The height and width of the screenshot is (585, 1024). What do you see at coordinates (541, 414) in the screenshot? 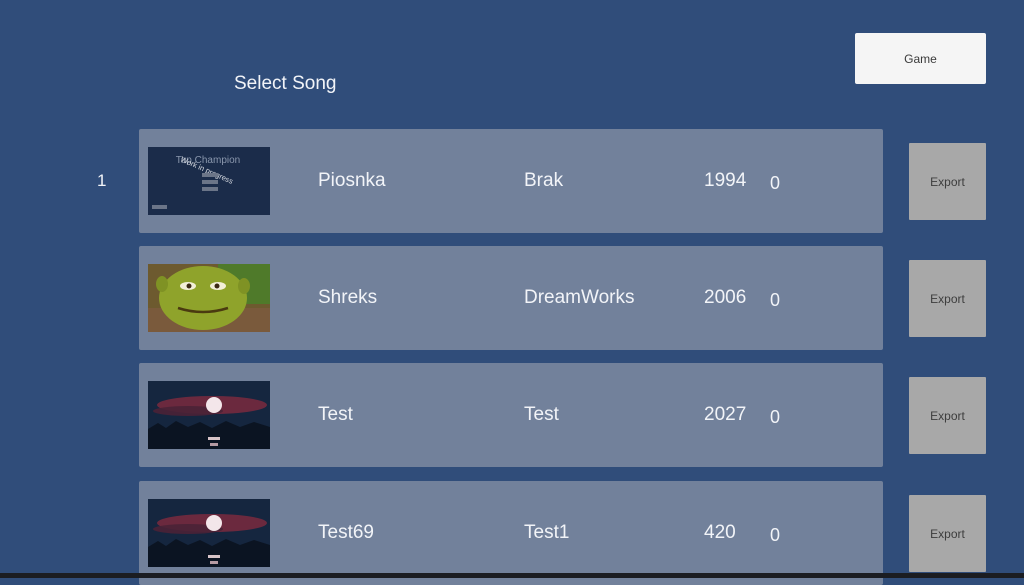
I see `song-artist: Test` at bounding box center [541, 414].